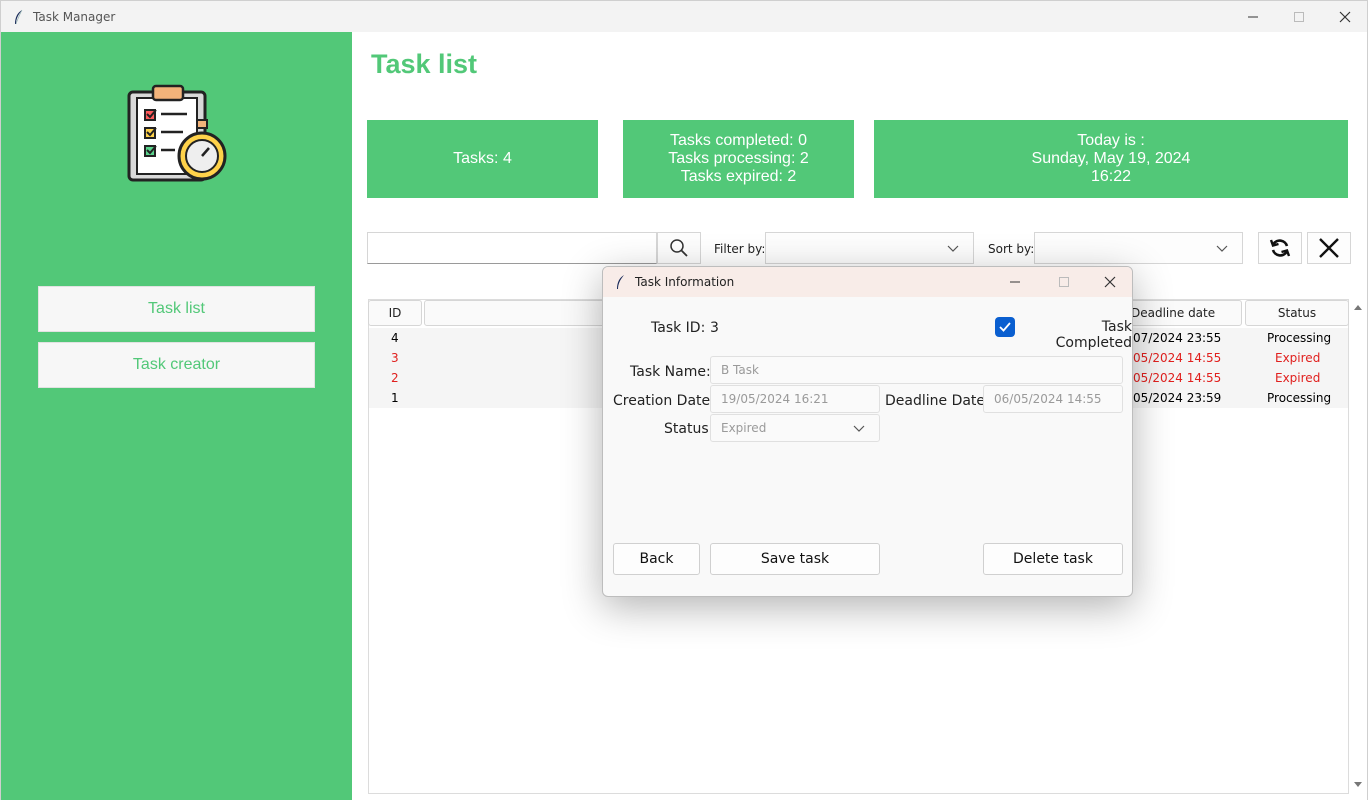  I want to click on task-completed-checkbox, so click(1005, 327).